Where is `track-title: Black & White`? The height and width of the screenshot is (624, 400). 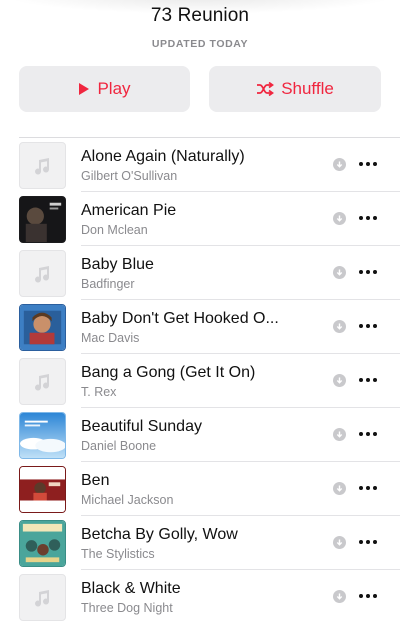
track-title: Black & White is located at coordinates (131, 588).